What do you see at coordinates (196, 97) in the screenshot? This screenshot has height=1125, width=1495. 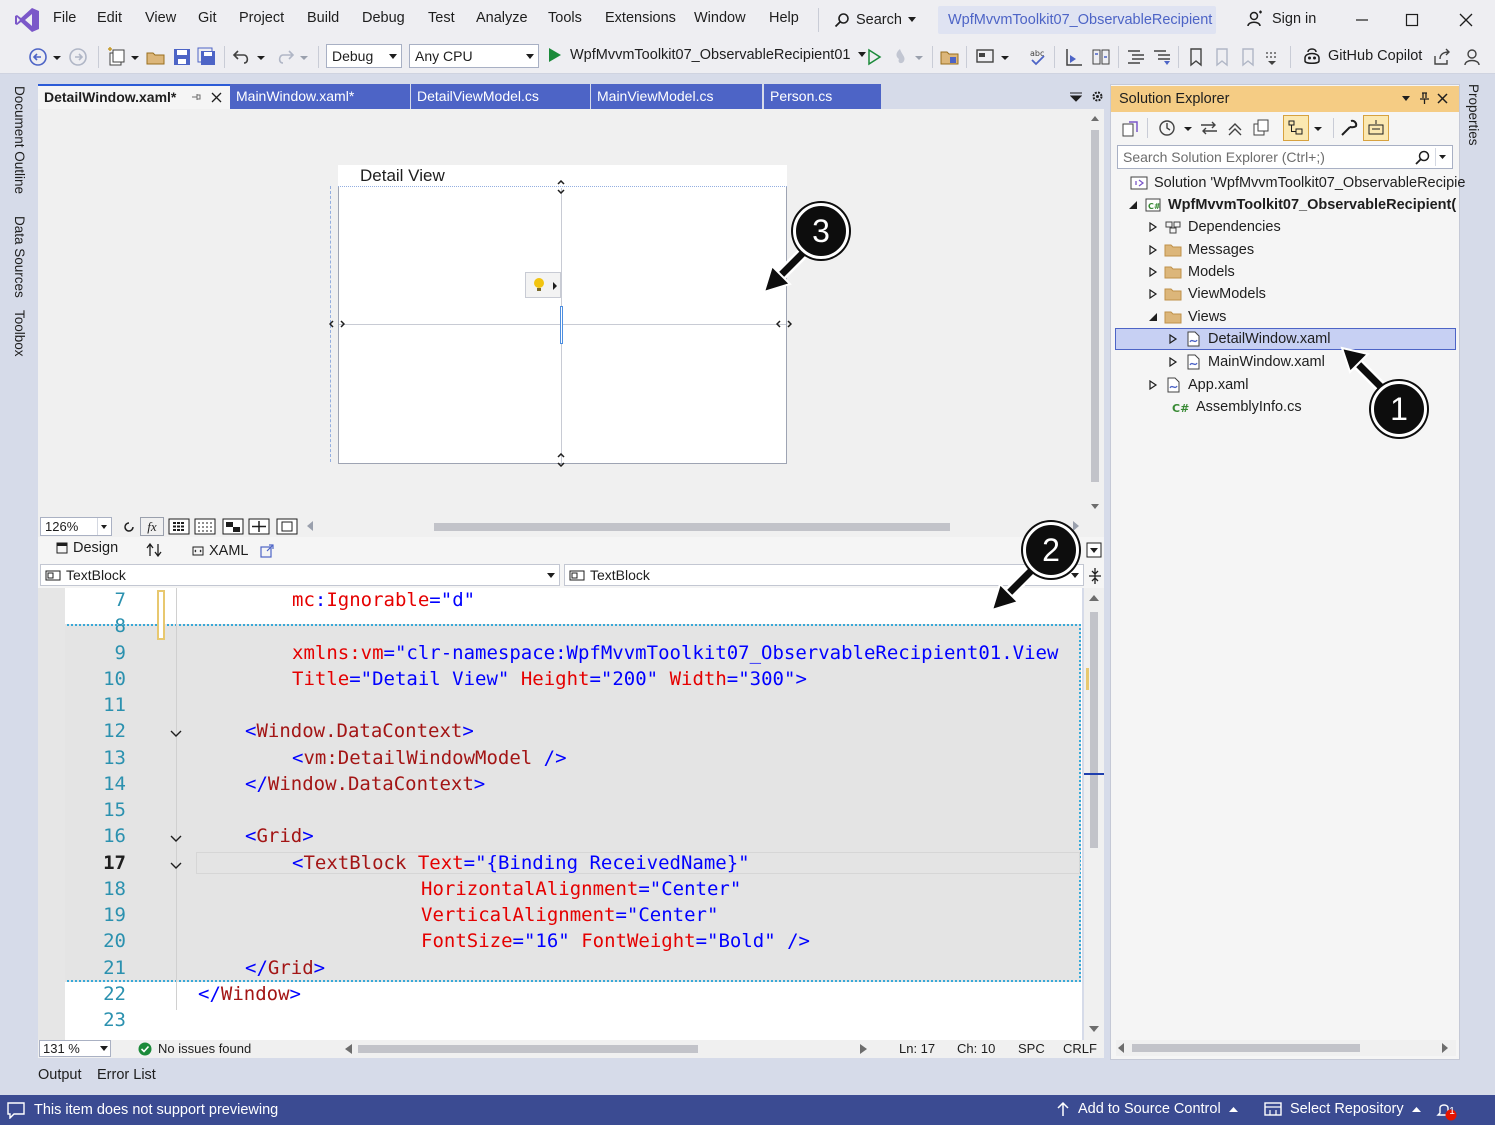 I see `pin-icon` at bounding box center [196, 97].